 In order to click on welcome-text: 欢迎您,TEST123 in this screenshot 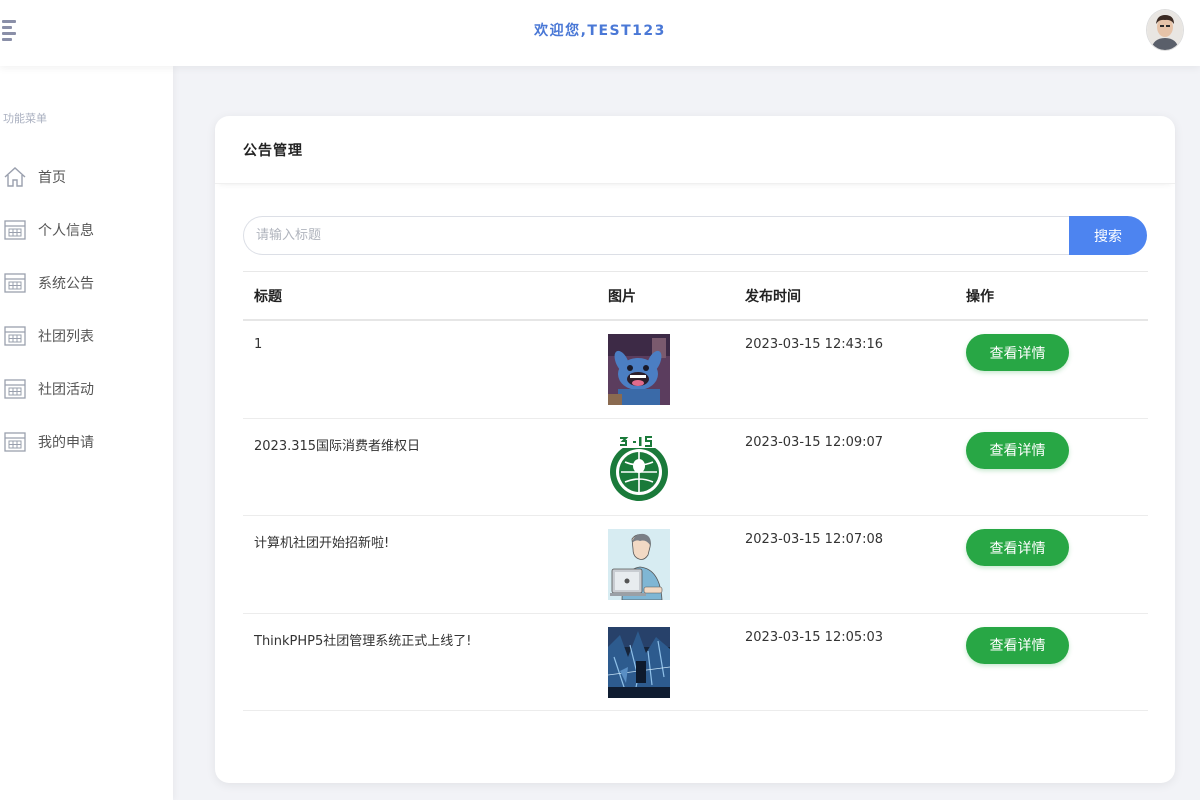, I will do `click(600, 31)`.